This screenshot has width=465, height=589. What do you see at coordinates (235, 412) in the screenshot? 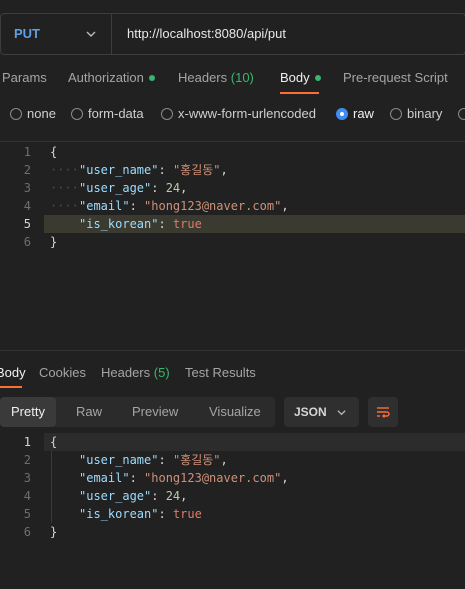
I see `visualize-button: Visualize` at bounding box center [235, 412].